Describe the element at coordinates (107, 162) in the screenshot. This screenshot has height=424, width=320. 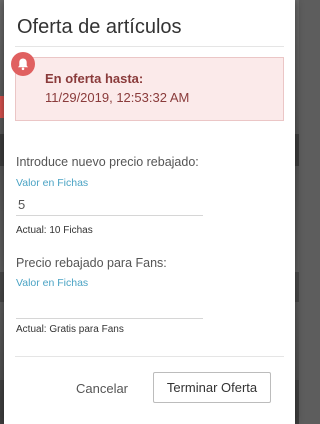
I see `new-price-label: Introduce nuevo precio rebajado:` at that location.